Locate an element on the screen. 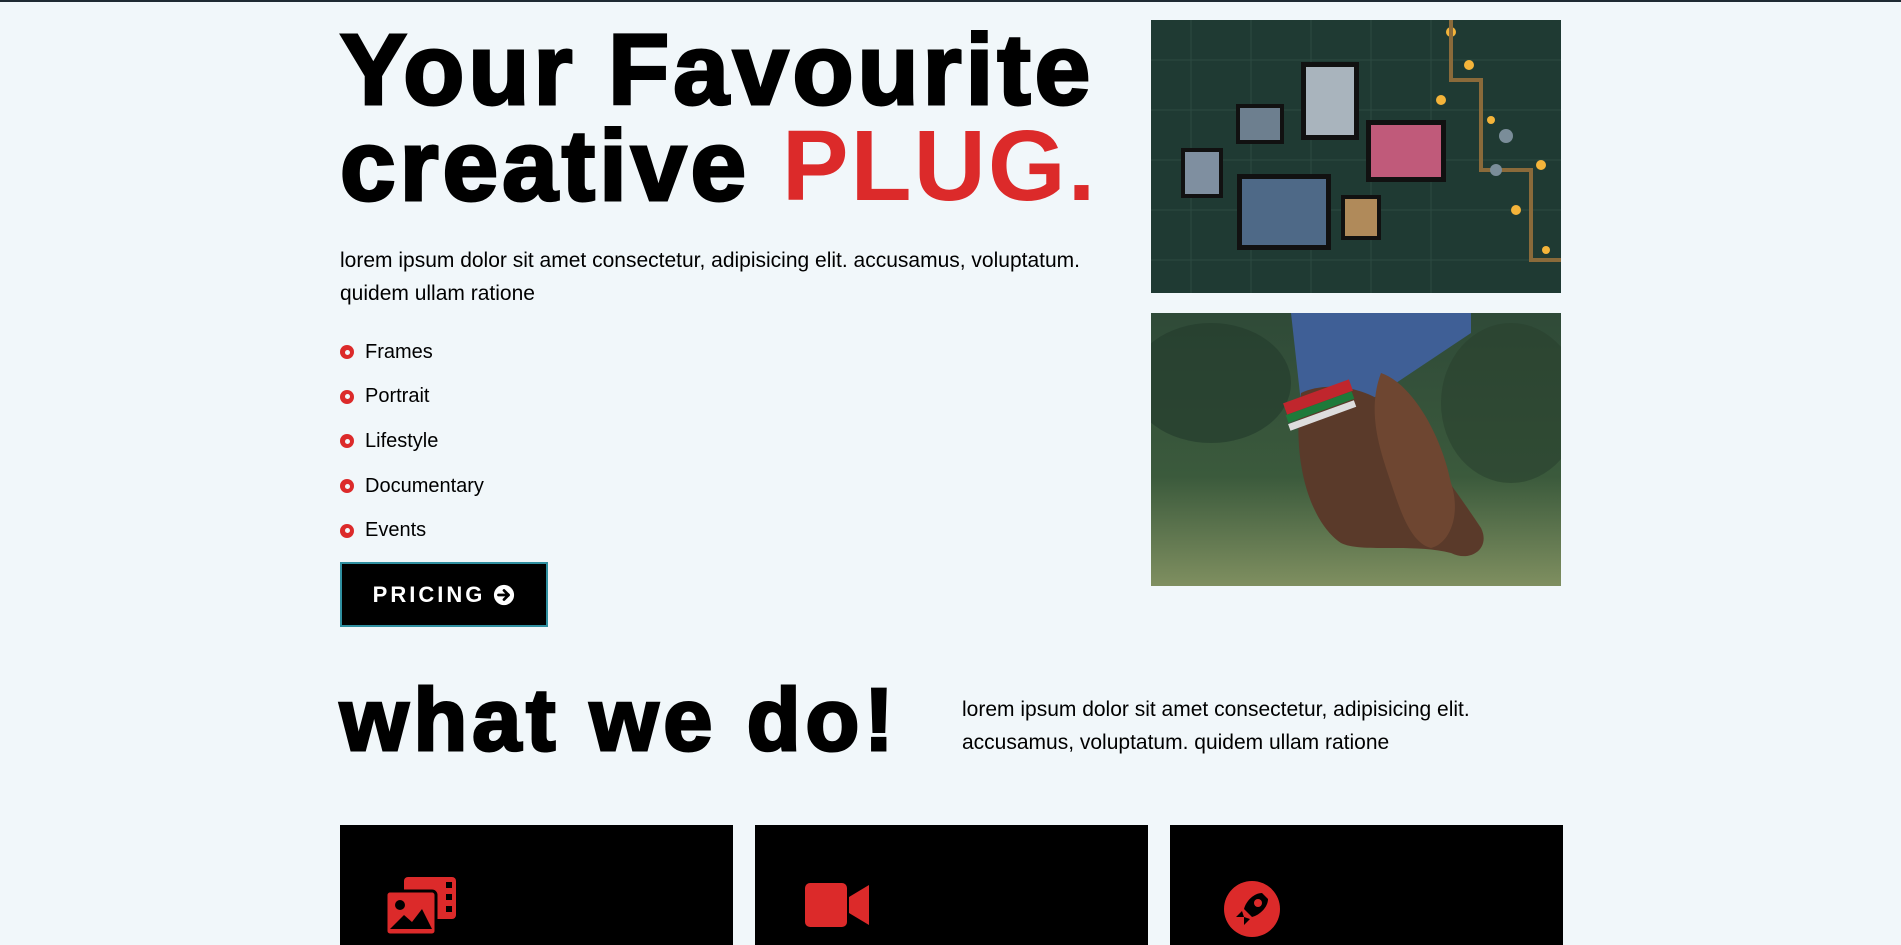 The image size is (1901, 945). section-title: what we do! is located at coordinates (619, 720).